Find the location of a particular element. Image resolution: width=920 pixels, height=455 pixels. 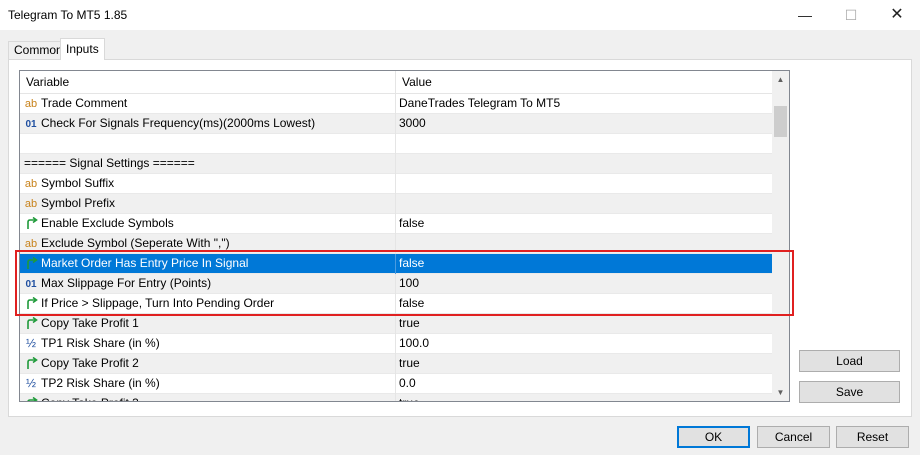

save-button: Save is located at coordinates (849, 392).